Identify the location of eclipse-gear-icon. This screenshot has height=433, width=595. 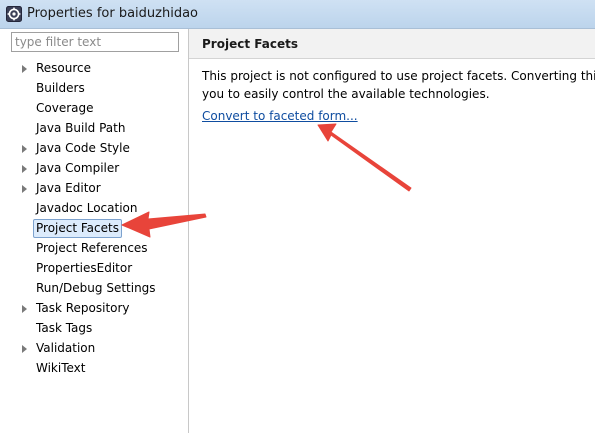
(14, 14).